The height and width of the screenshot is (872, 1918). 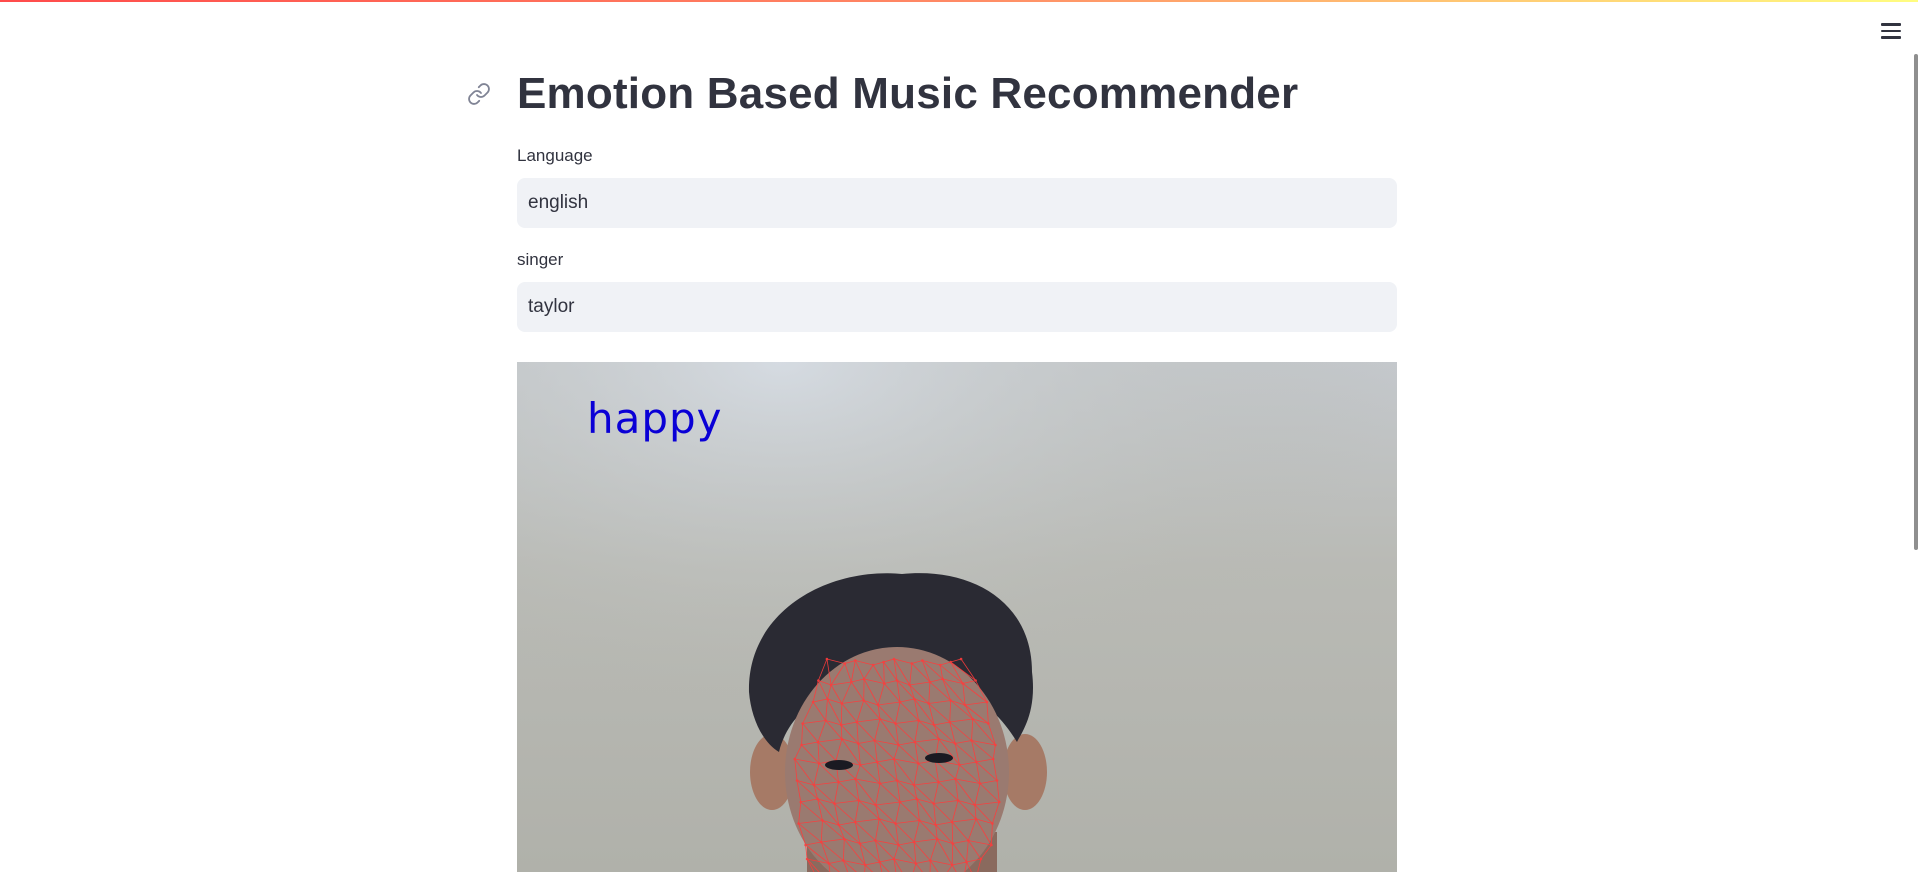 What do you see at coordinates (1025, 772) in the screenshot?
I see `right-ear` at bounding box center [1025, 772].